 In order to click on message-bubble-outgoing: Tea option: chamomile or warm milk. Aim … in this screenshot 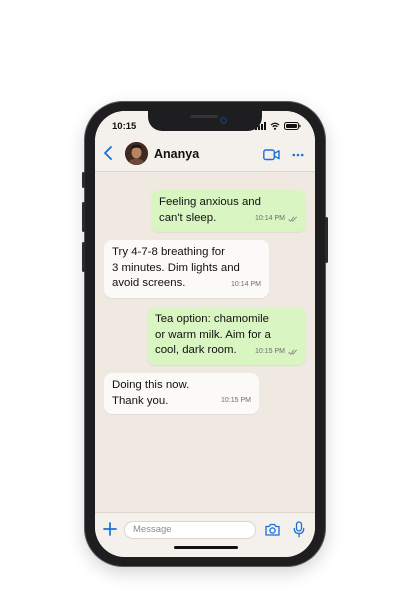, I will do `click(226, 336)`.